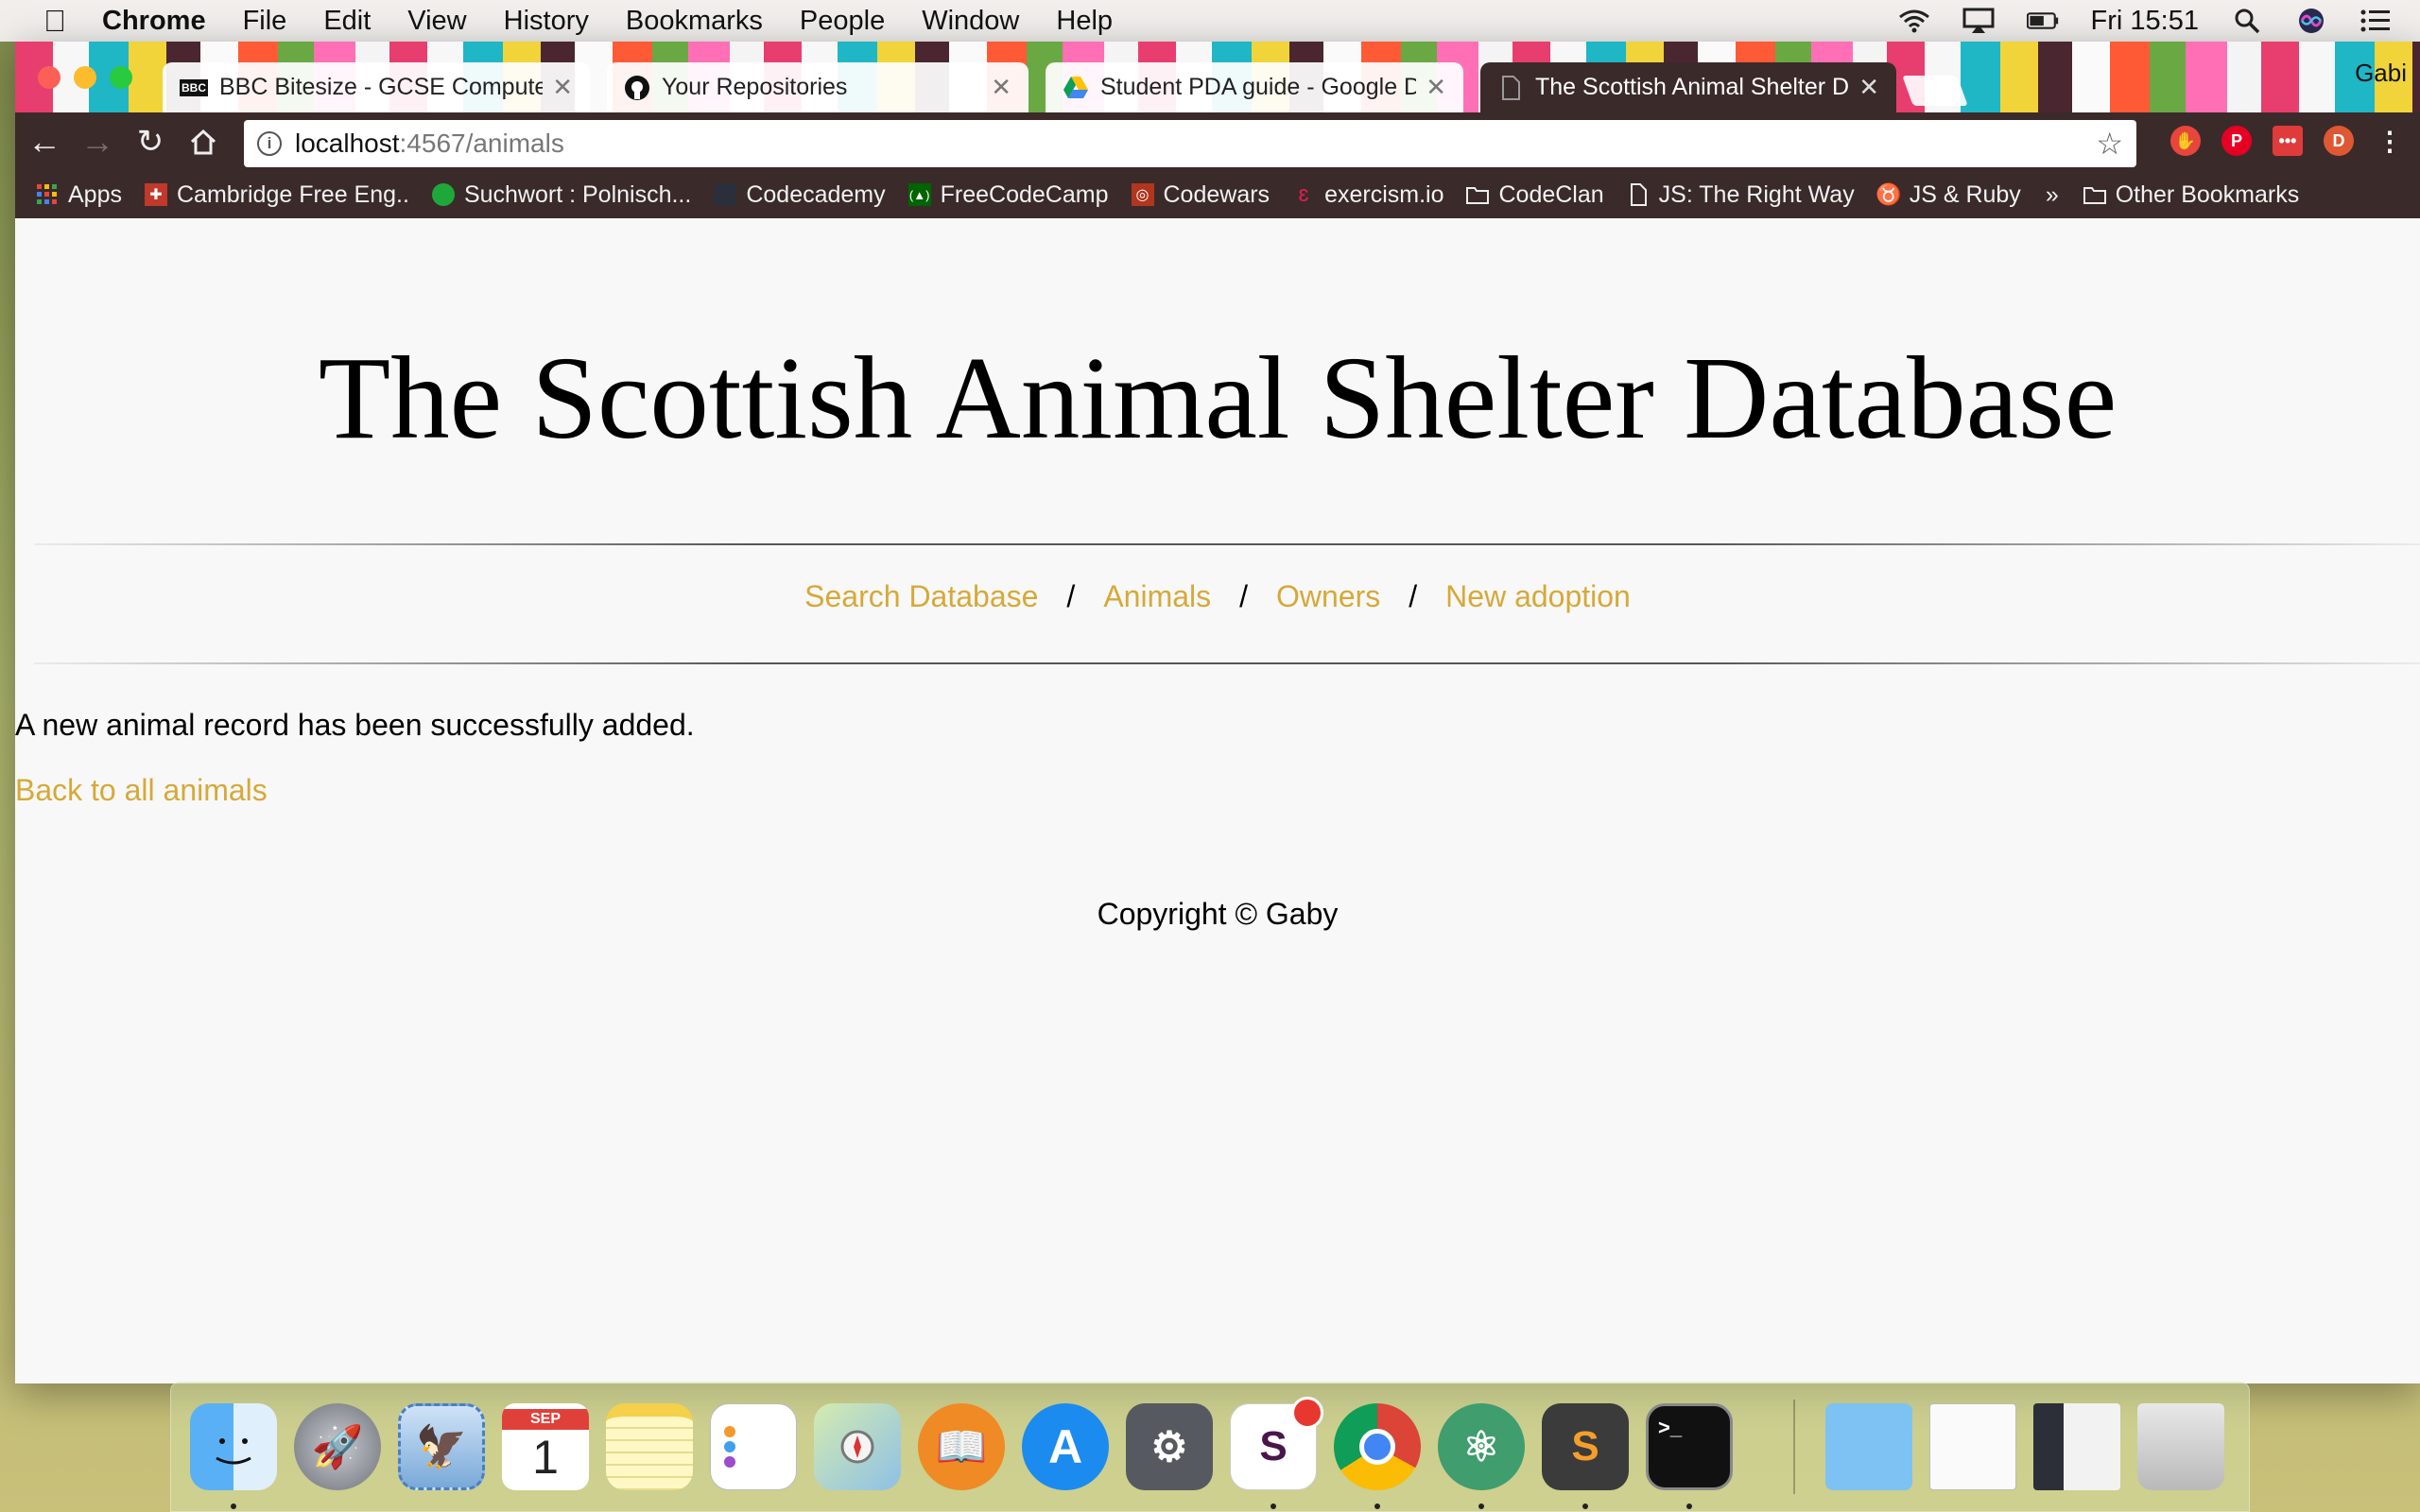 The height and width of the screenshot is (1512, 2420). What do you see at coordinates (1889, 194) in the screenshot?
I see `cow-icon: ♉` at bounding box center [1889, 194].